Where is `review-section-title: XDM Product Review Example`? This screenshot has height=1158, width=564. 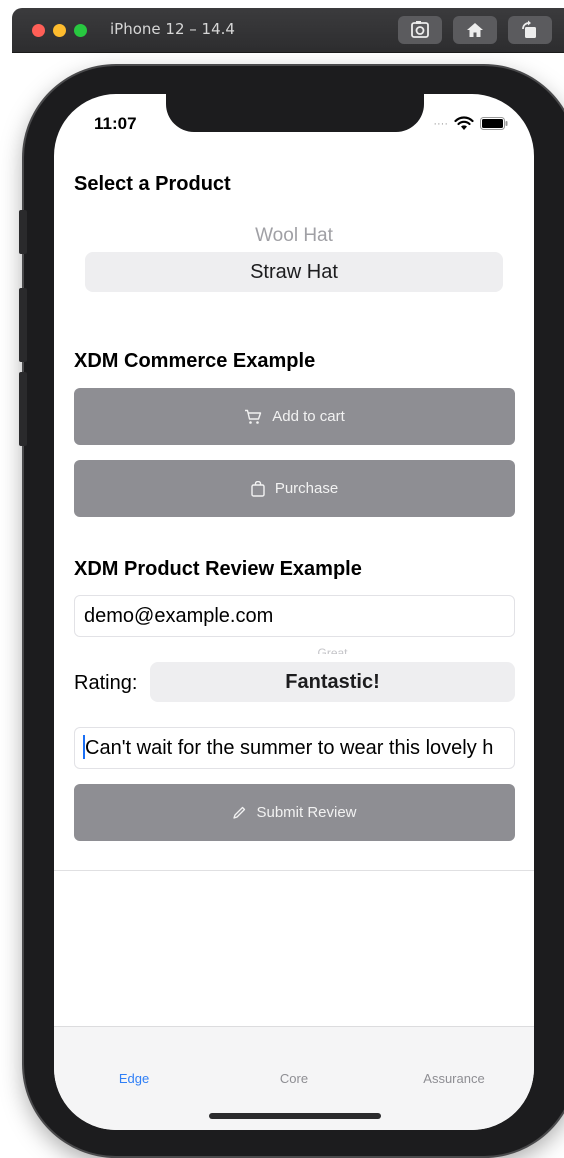 review-section-title: XDM Product Review Example is located at coordinates (218, 569).